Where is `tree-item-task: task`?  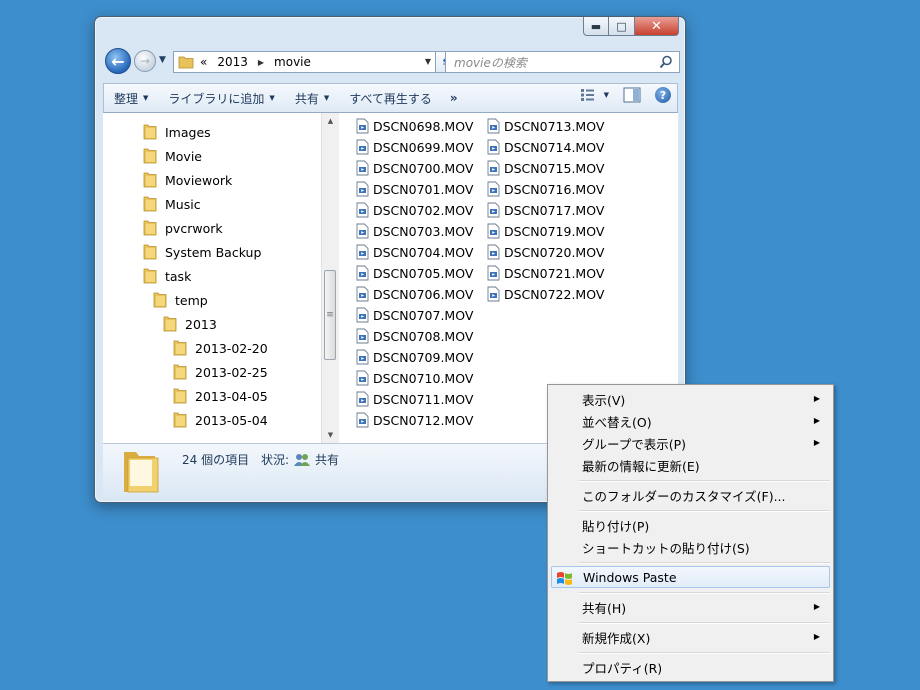 tree-item-task: task is located at coordinates (167, 276).